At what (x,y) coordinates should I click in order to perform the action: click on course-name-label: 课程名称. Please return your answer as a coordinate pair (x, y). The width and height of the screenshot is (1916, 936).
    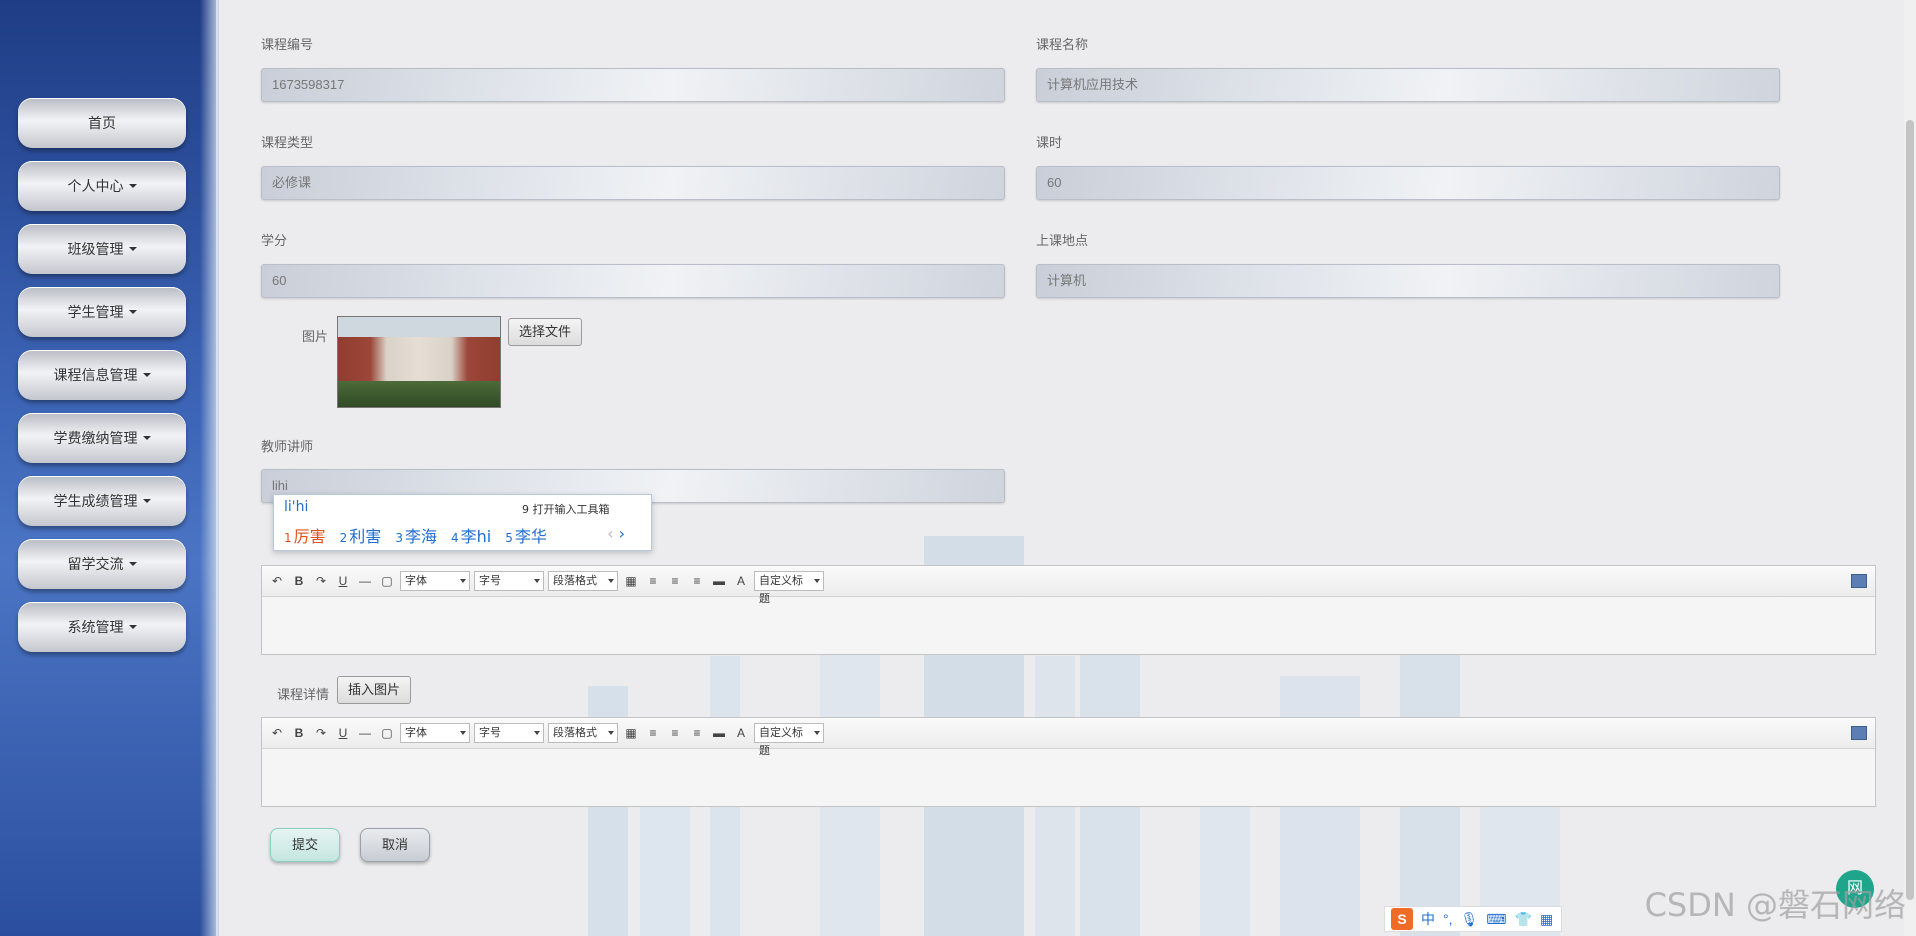
    Looking at the image, I should click on (1062, 44).